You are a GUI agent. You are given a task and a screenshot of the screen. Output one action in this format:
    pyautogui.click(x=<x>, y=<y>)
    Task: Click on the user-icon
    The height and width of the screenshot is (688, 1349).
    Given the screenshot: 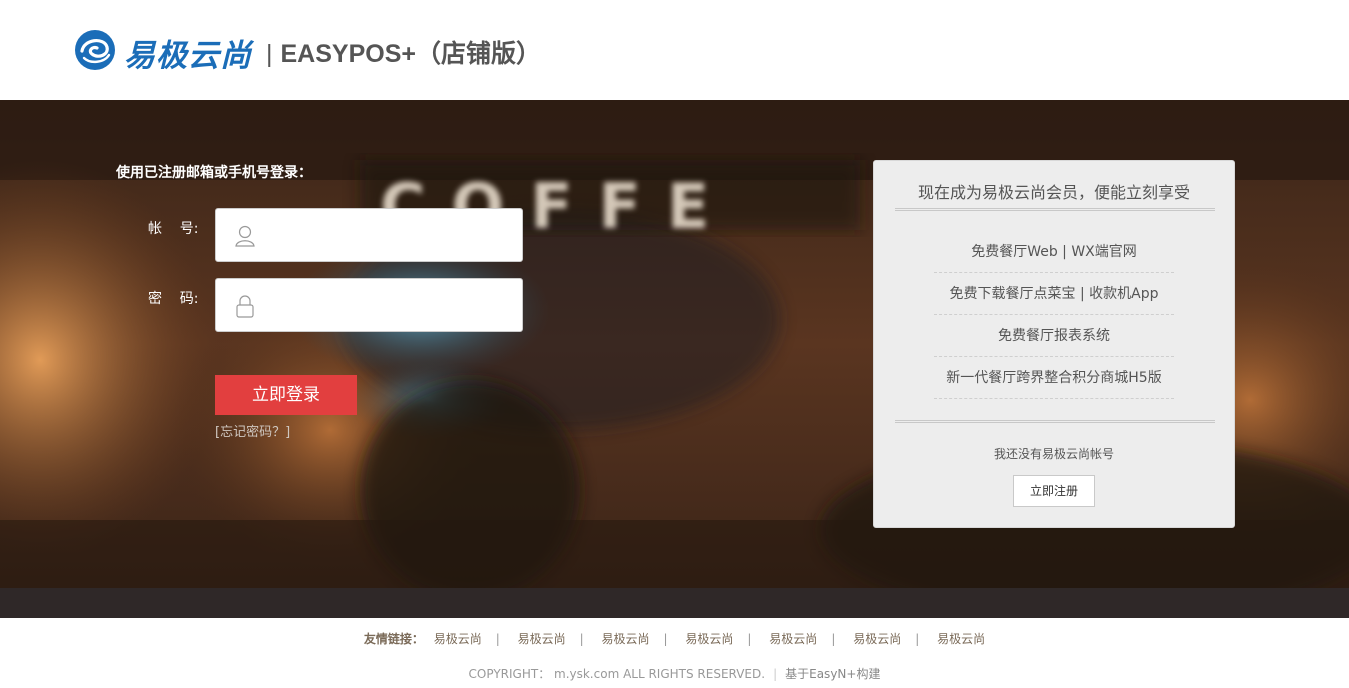 What is the action you would take?
    pyautogui.click(x=245, y=236)
    